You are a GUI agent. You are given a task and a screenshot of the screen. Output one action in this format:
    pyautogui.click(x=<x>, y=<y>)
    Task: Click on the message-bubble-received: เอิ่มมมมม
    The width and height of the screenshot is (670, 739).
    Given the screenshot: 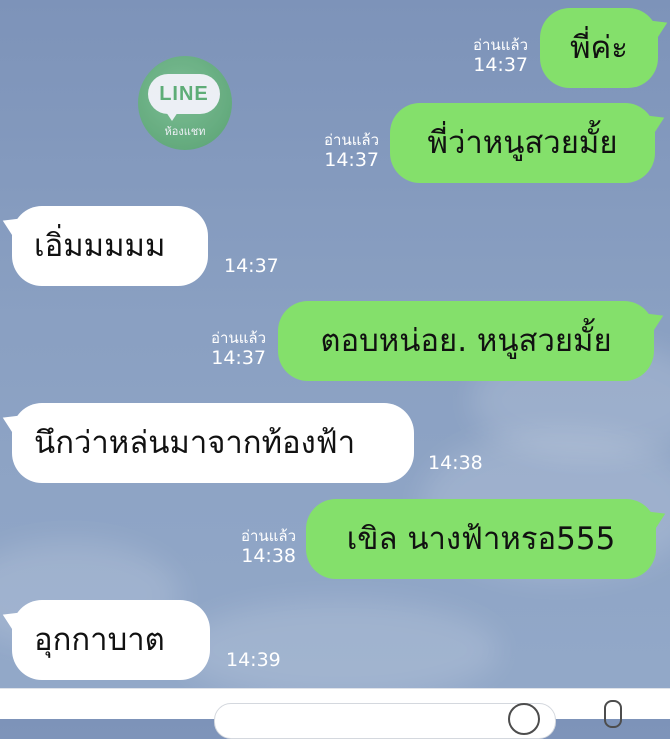 What is the action you would take?
    pyautogui.click(x=110, y=246)
    